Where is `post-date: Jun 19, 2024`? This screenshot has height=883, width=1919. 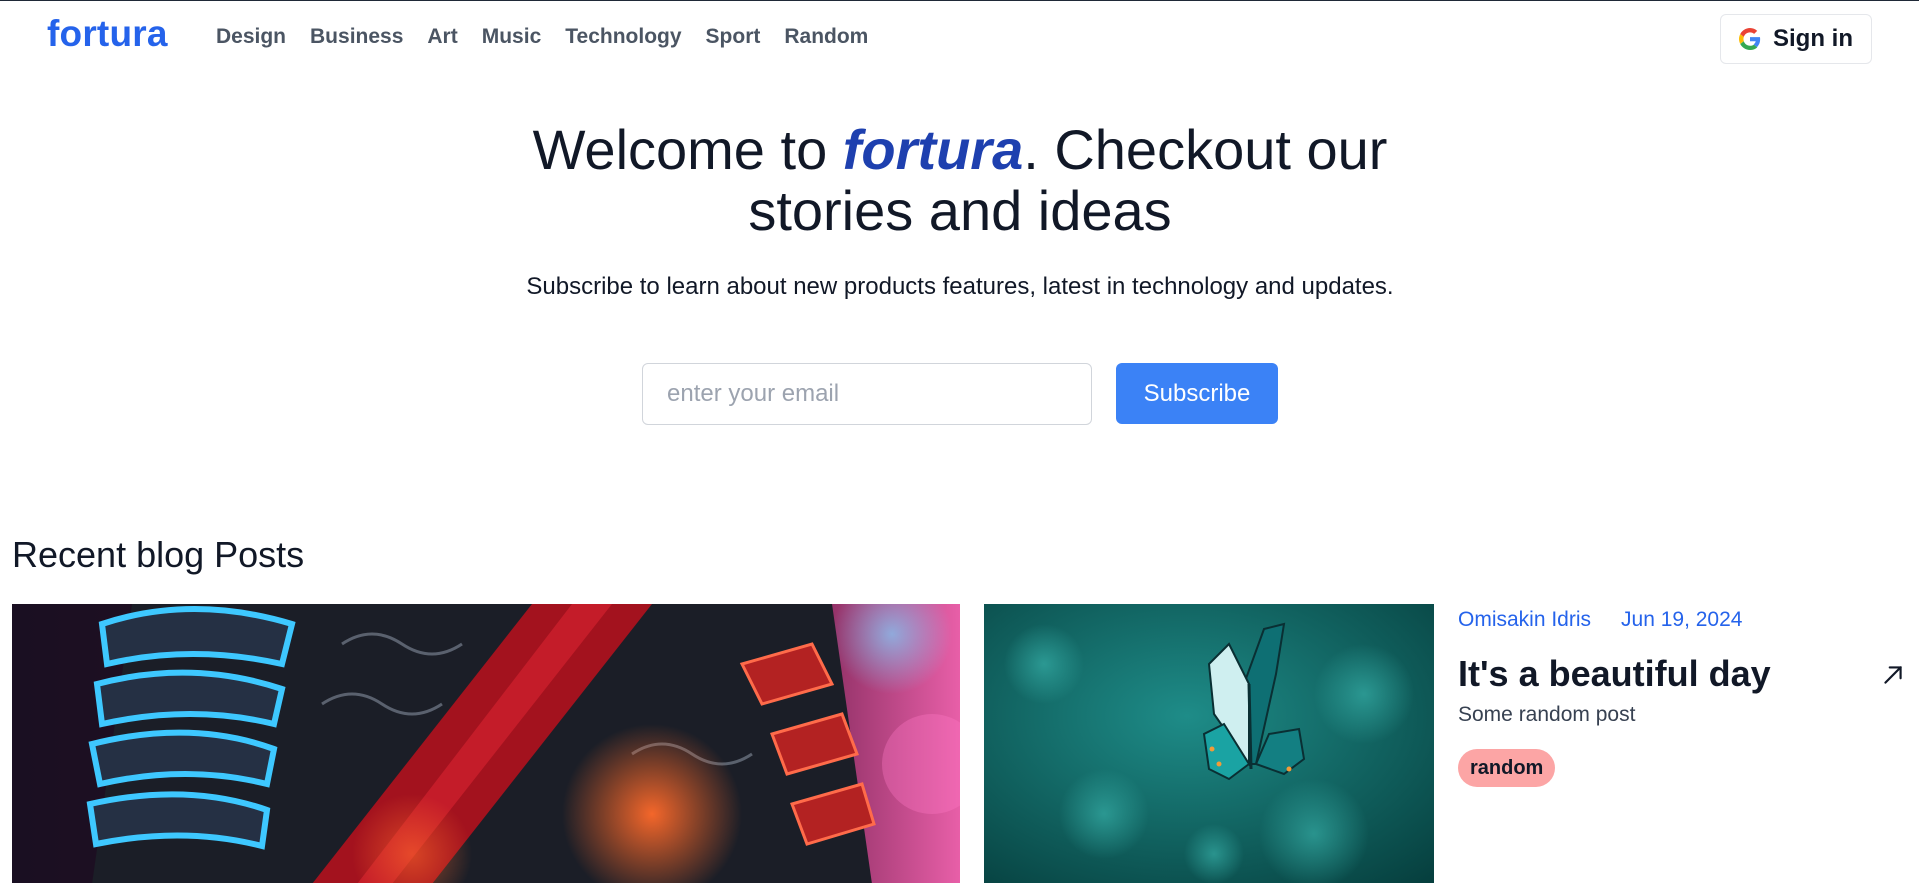 post-date: Jun 19, 2024 is located at coordinates (1682, 619).